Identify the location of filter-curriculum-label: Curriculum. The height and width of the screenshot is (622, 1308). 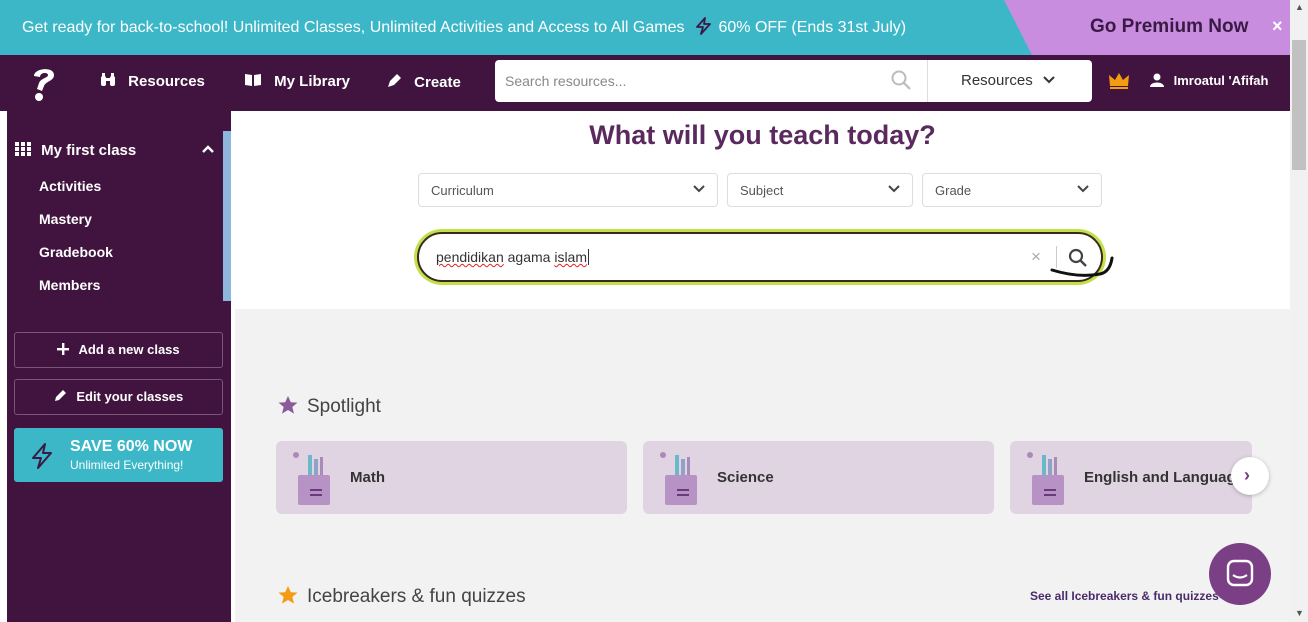
(462, 190).